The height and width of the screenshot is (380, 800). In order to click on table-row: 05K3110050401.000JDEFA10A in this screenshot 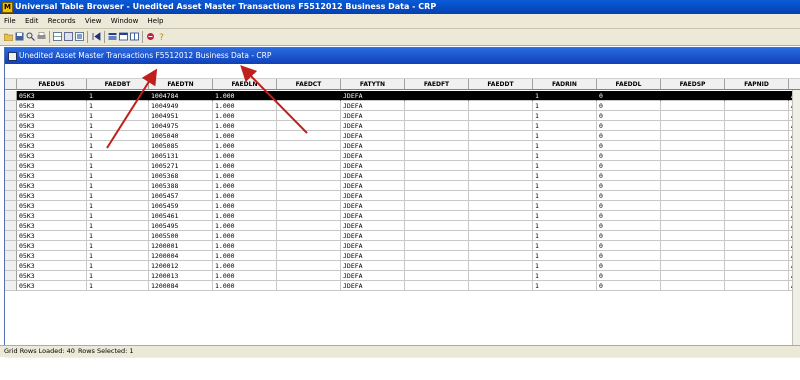, I will do `click(402, 136)`.